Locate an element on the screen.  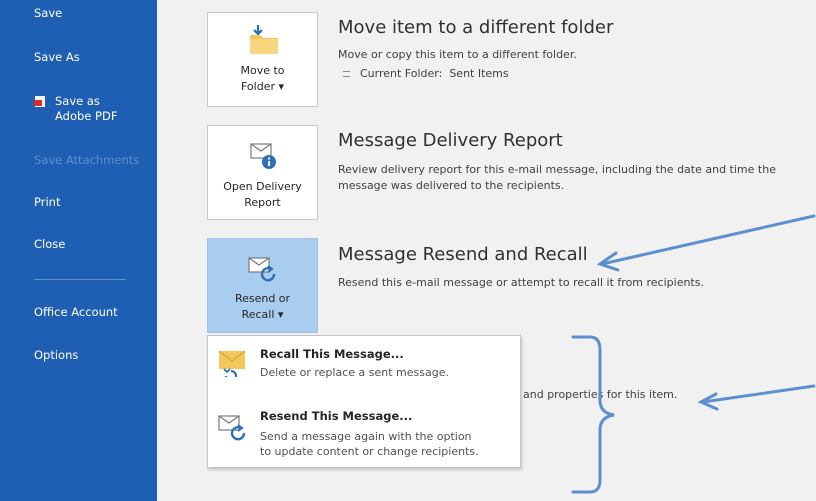
arrow-to-properties is located at coordinates (758, 394).